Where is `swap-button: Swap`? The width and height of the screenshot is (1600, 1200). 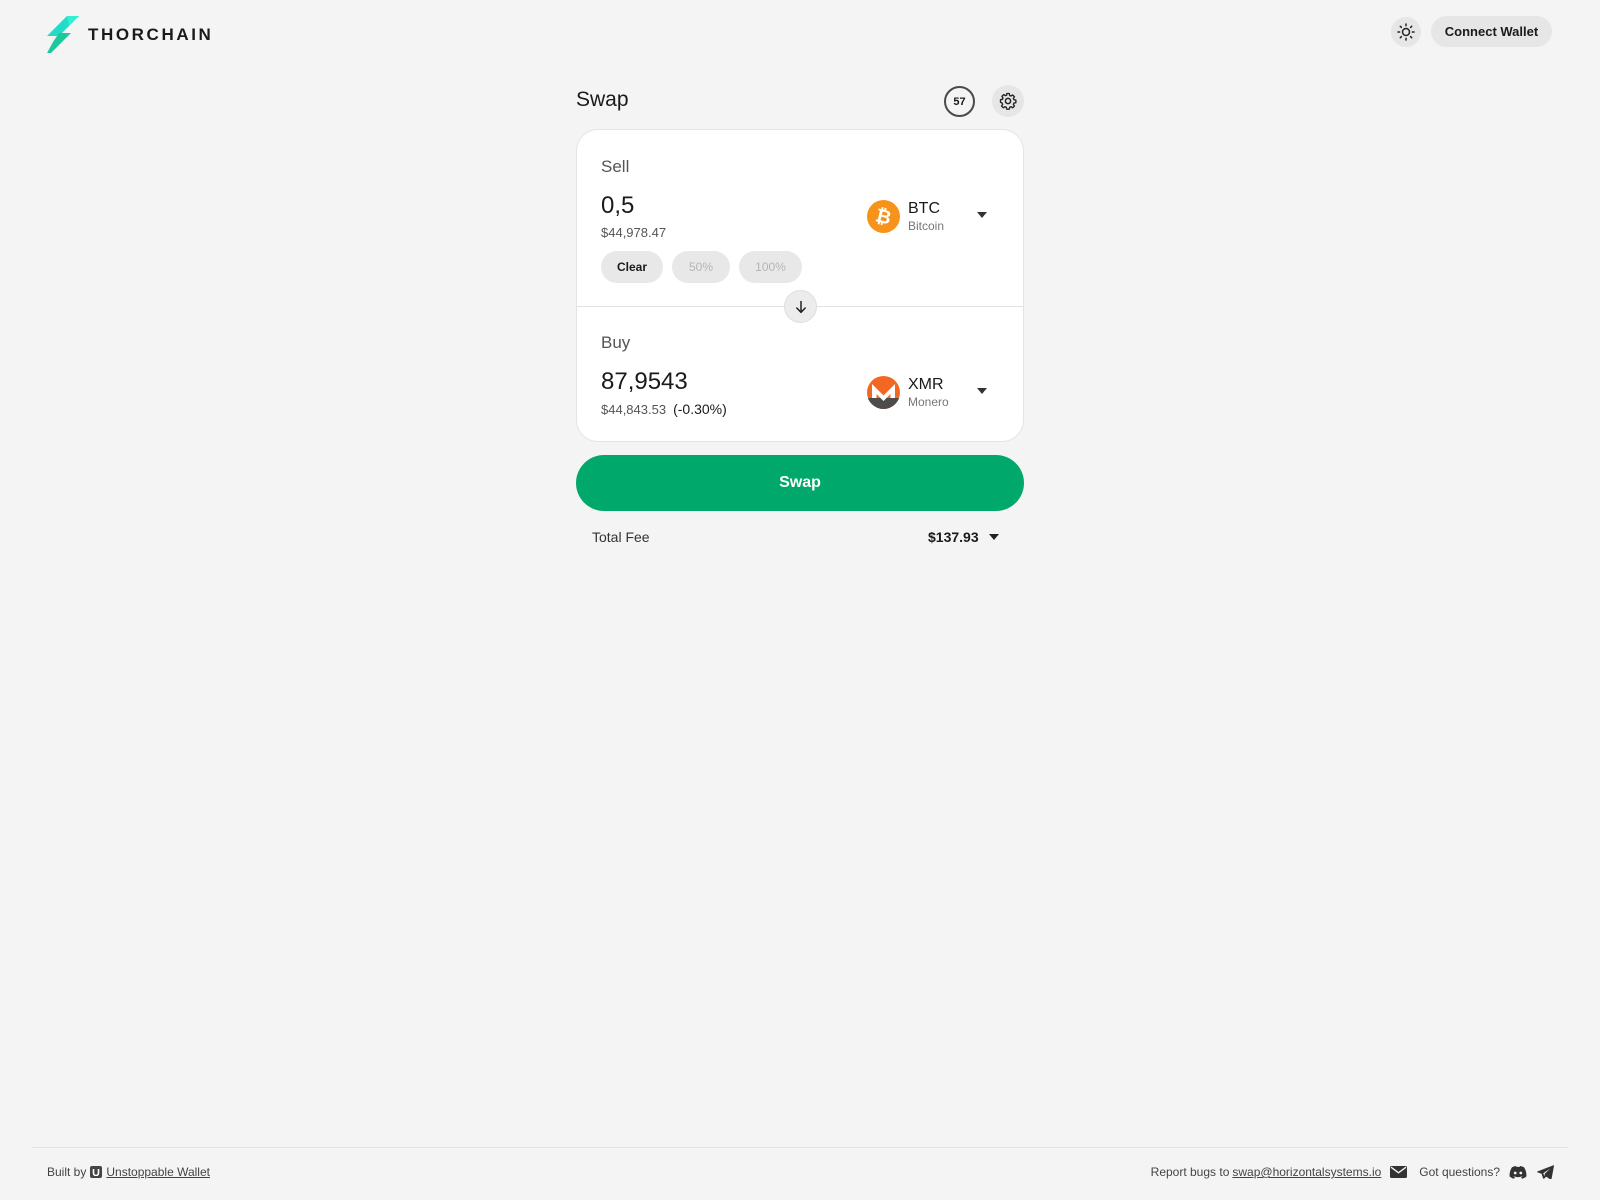 swap-button: Swap is located at coordinates (800, 483).